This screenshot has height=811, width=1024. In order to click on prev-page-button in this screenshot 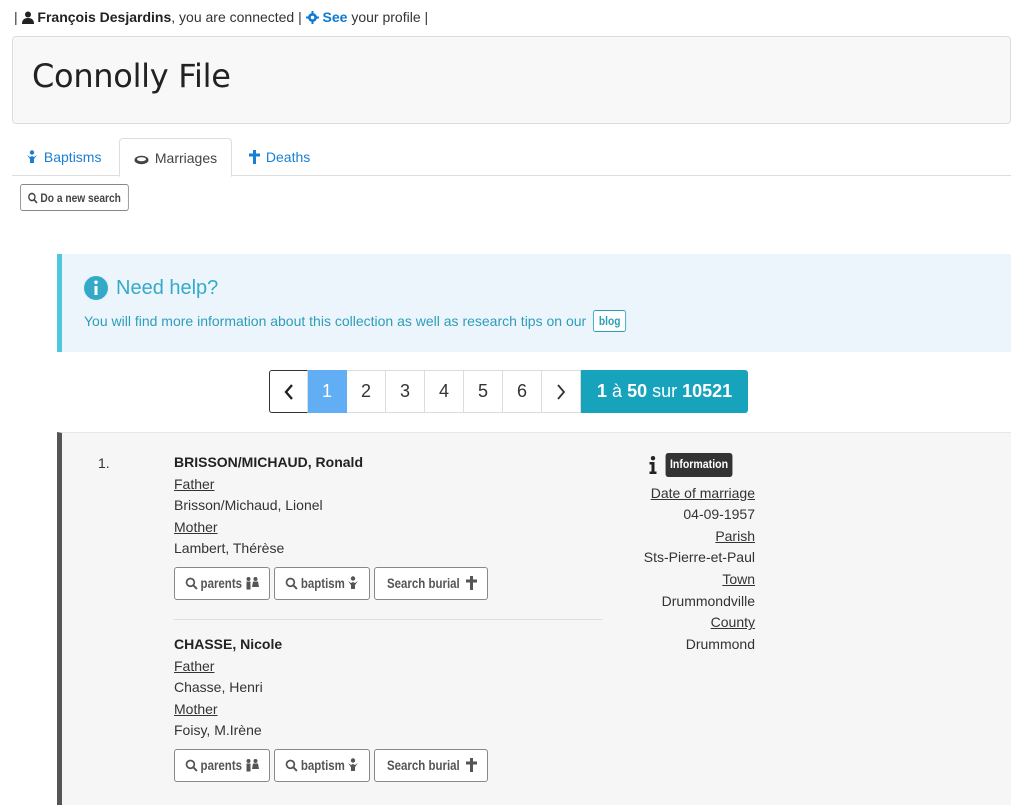, I will do `click(288, 391)`.